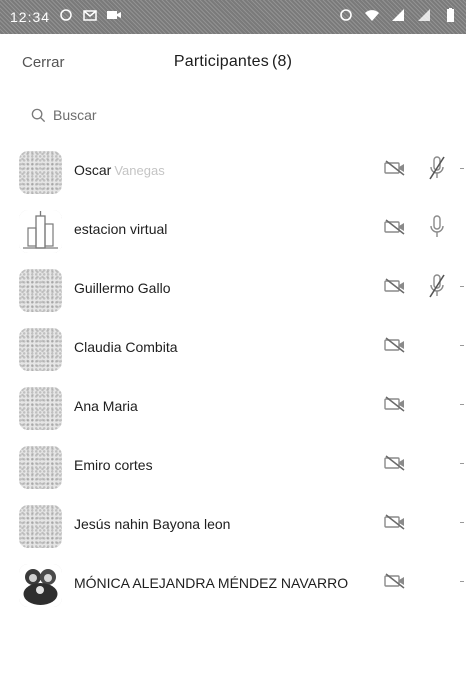  What do you see at coordinates (114, 15) in the screenshot?
I see `video-camera-icon` at bounding box center [114, 15].